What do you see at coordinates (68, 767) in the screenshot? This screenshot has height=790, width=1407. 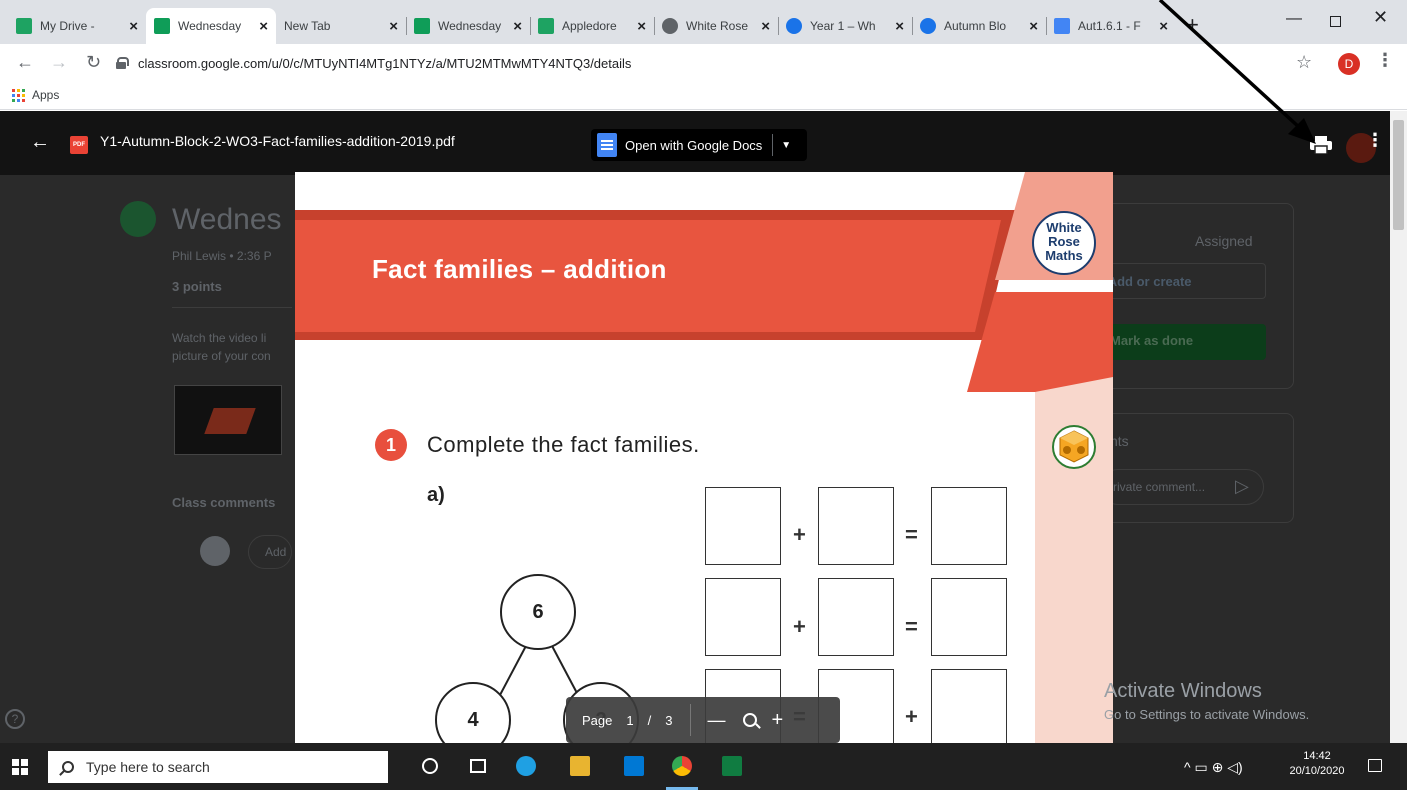 I see `search-icon` at bounding box center [68, 767].